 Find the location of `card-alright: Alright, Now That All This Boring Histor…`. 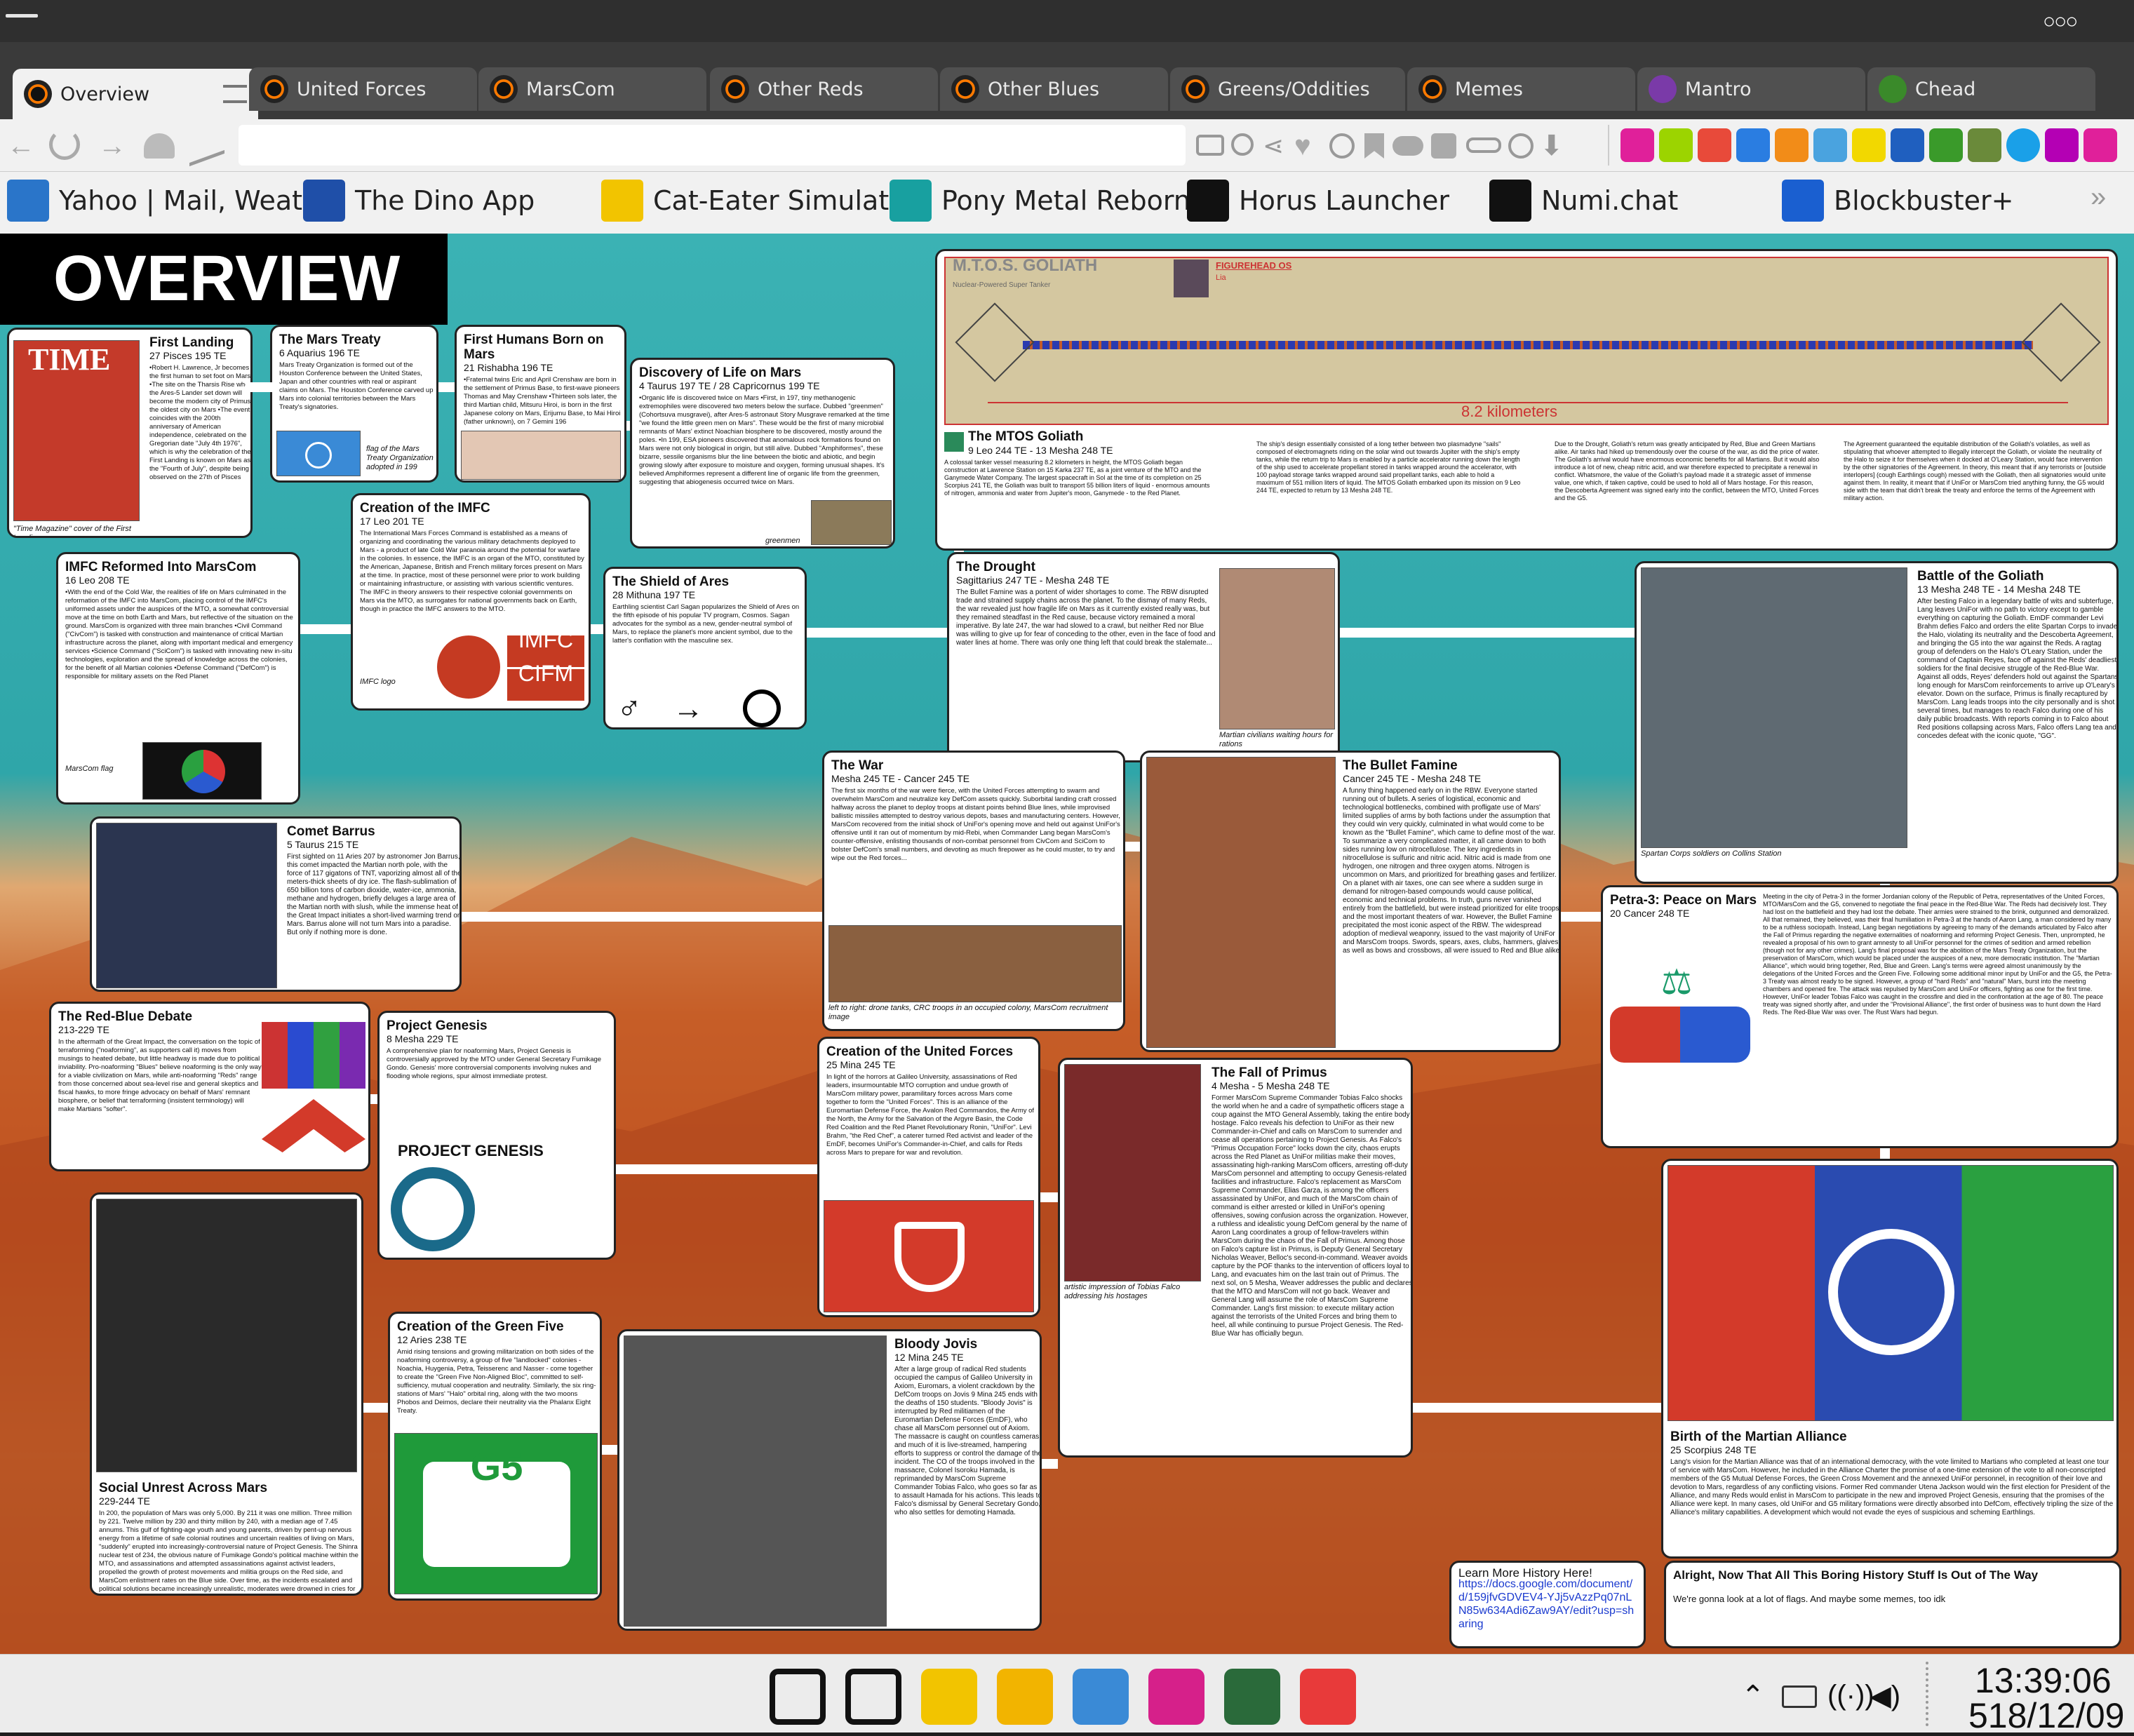

card-alright: Alright, Now That All This Boring Histor… is located at coordinates (1892, 1604).